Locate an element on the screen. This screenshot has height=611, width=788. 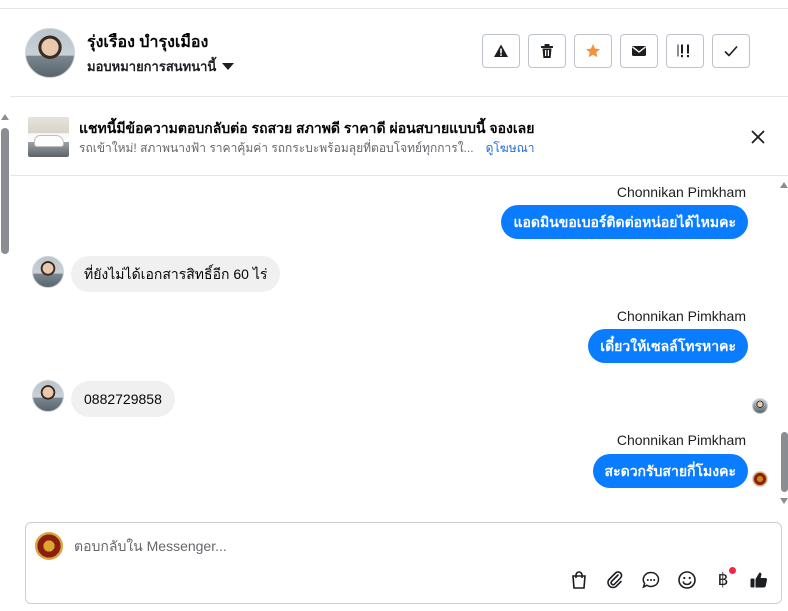
message-bubble-outgoing: สะดวกรับสายกี่โมงคะ is located at coordinates (670, 471).